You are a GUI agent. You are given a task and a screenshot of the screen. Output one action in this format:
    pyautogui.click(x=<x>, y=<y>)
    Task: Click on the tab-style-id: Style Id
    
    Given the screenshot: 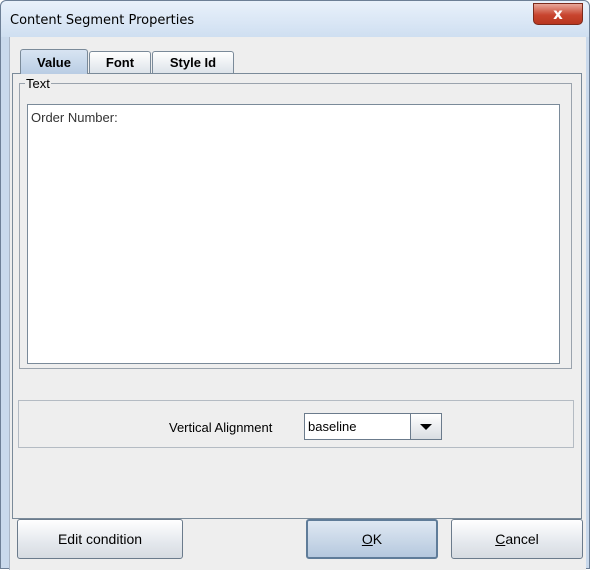 What is the action you would take?
    pyautogui.click(x=193, y=62)
    